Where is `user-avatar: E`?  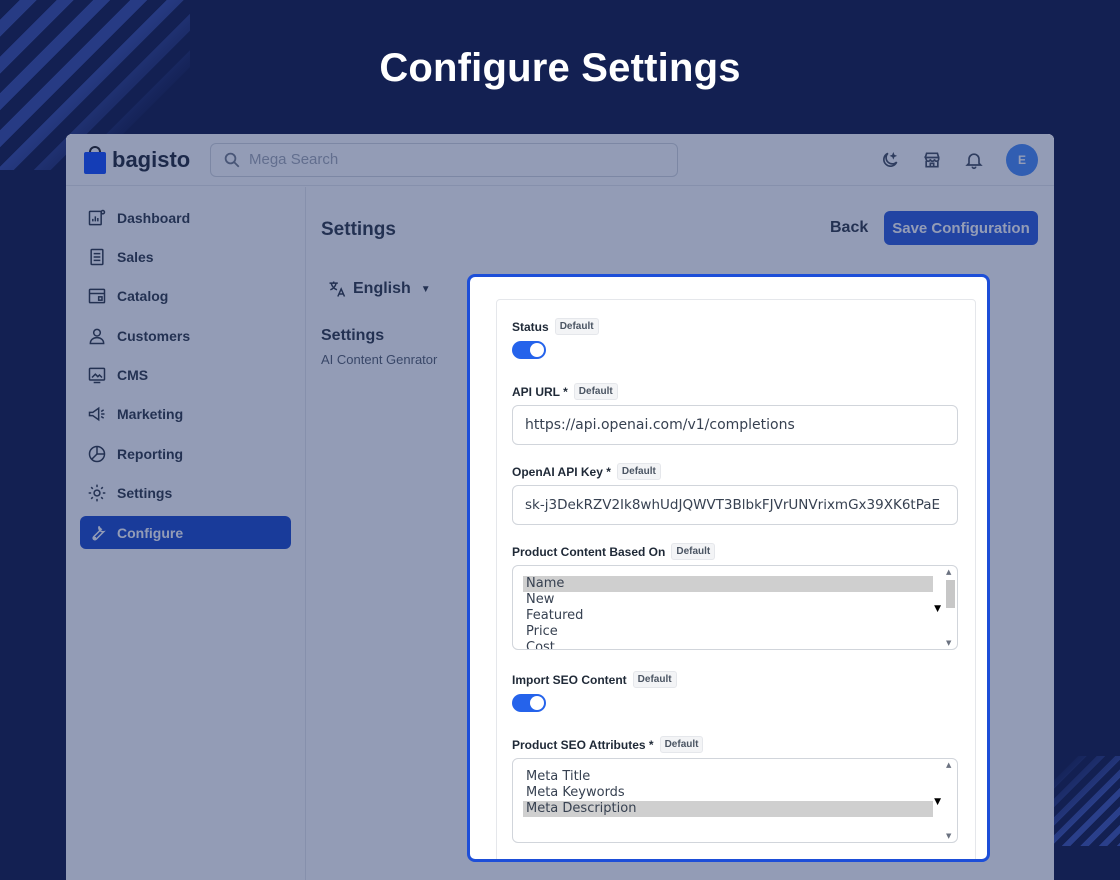
user-avatar: E is located at coordinates (1022, 159).